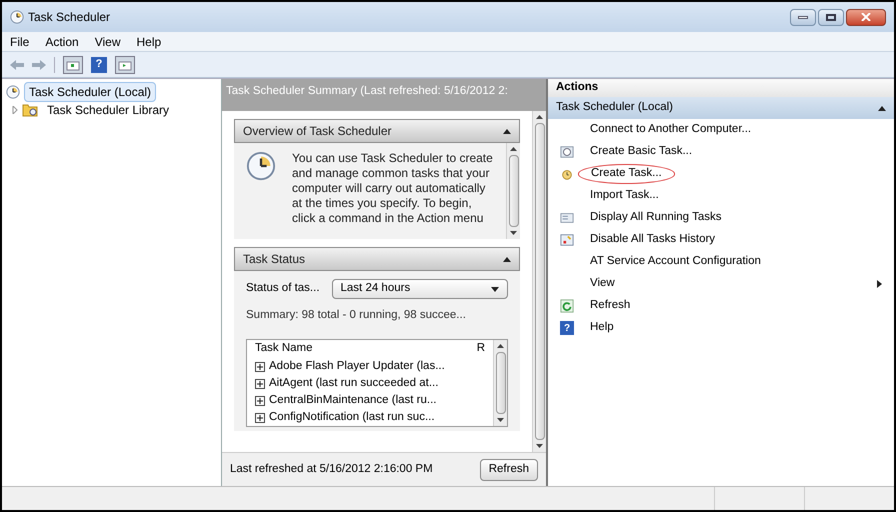 The image size is (896, 512). I want to click on tree-item: Task Scheduler Library, so click(108, 110).